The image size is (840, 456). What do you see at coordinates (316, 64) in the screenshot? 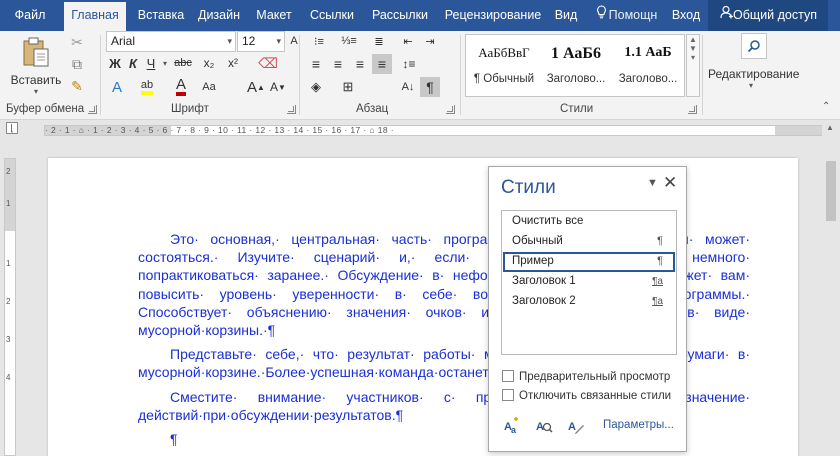
I see `align-left-icon: ≡` at bounding box center [316, 64].